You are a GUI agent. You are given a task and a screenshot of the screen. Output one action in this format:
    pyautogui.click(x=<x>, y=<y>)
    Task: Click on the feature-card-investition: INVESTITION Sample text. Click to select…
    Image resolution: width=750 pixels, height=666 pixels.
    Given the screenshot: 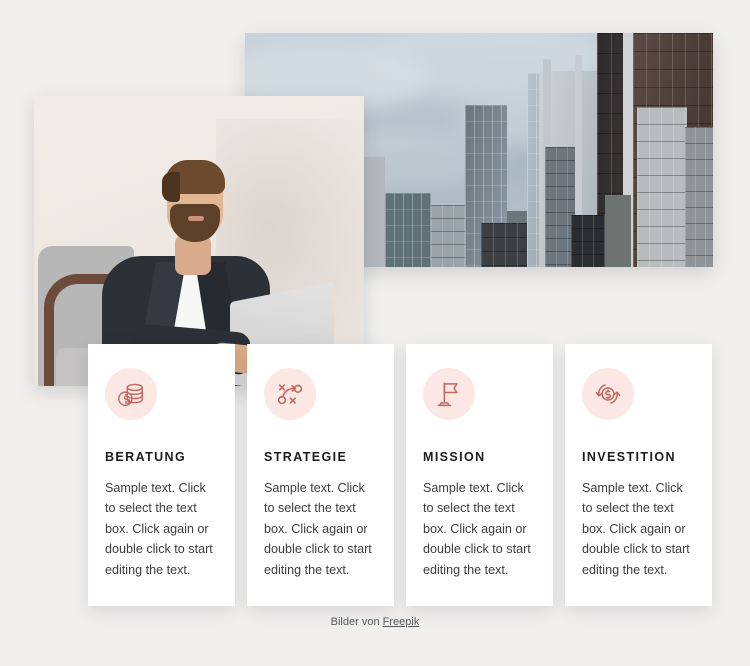 What is the action you would take?
    pyautogui.click(x=638, y=475)
    